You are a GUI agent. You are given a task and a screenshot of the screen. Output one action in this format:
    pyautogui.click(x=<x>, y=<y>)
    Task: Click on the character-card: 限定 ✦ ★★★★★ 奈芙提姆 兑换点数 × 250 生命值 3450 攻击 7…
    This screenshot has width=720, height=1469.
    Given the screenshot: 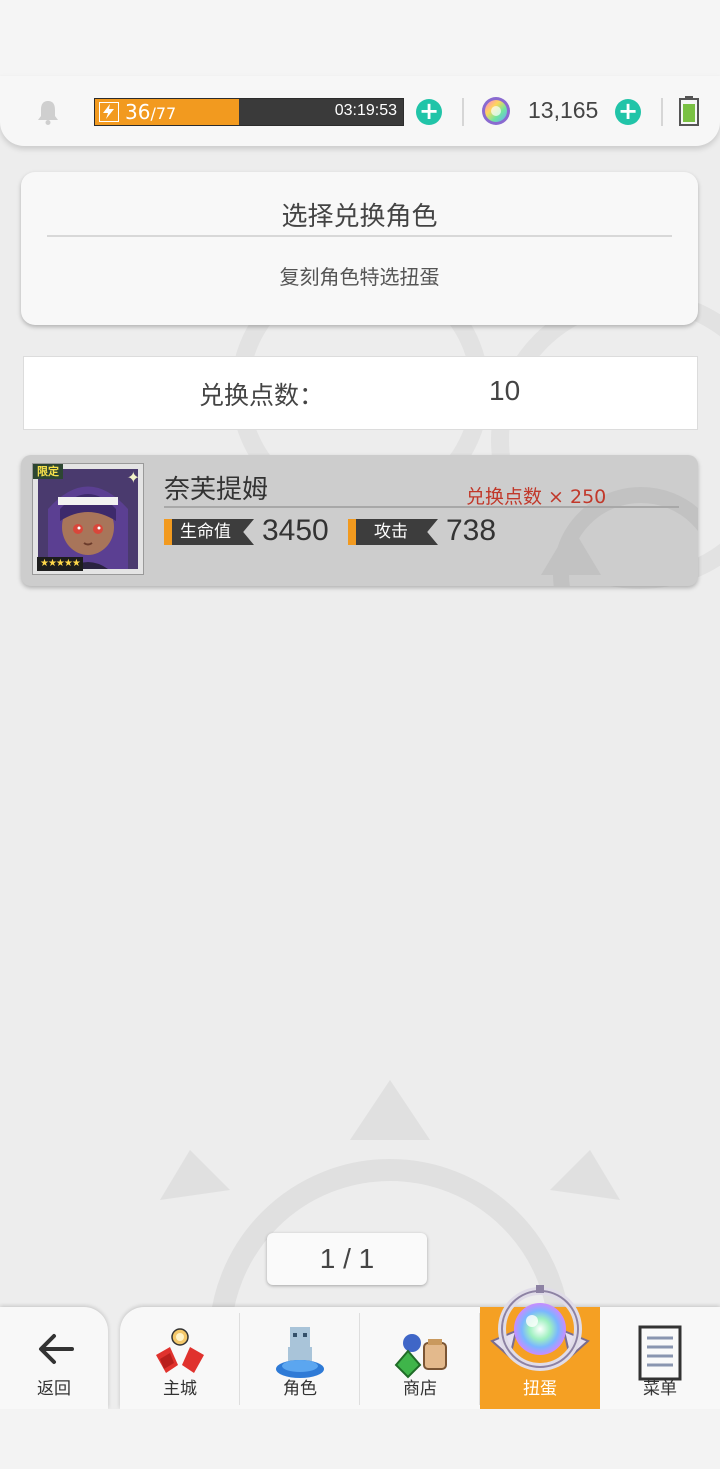 What is the action you would take?
    pyautogui.click(x=359, y=520)
    